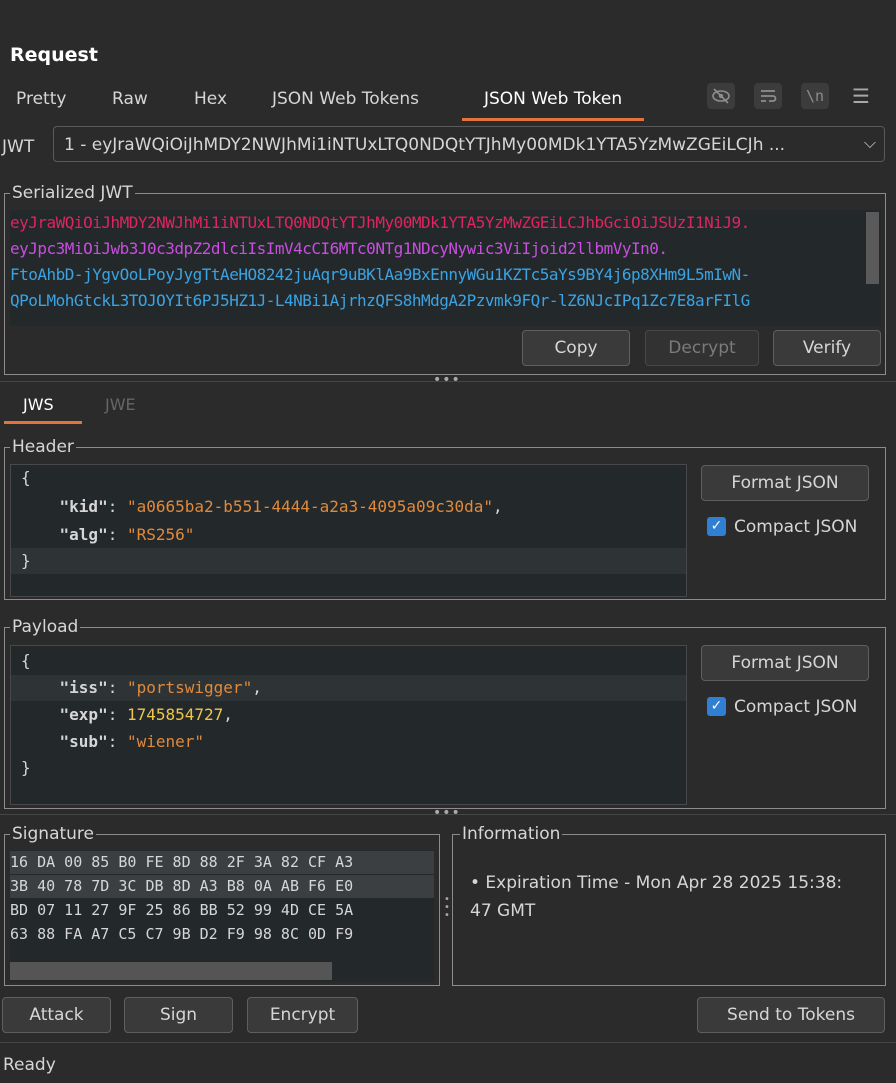 Image resolution: width=896 pixels, height=1083 pixels. What do you see at coordinates (716, 706) in the screenshot?
I see `payload-compact-checkbox: ✓` at bounding box center [716, 706].